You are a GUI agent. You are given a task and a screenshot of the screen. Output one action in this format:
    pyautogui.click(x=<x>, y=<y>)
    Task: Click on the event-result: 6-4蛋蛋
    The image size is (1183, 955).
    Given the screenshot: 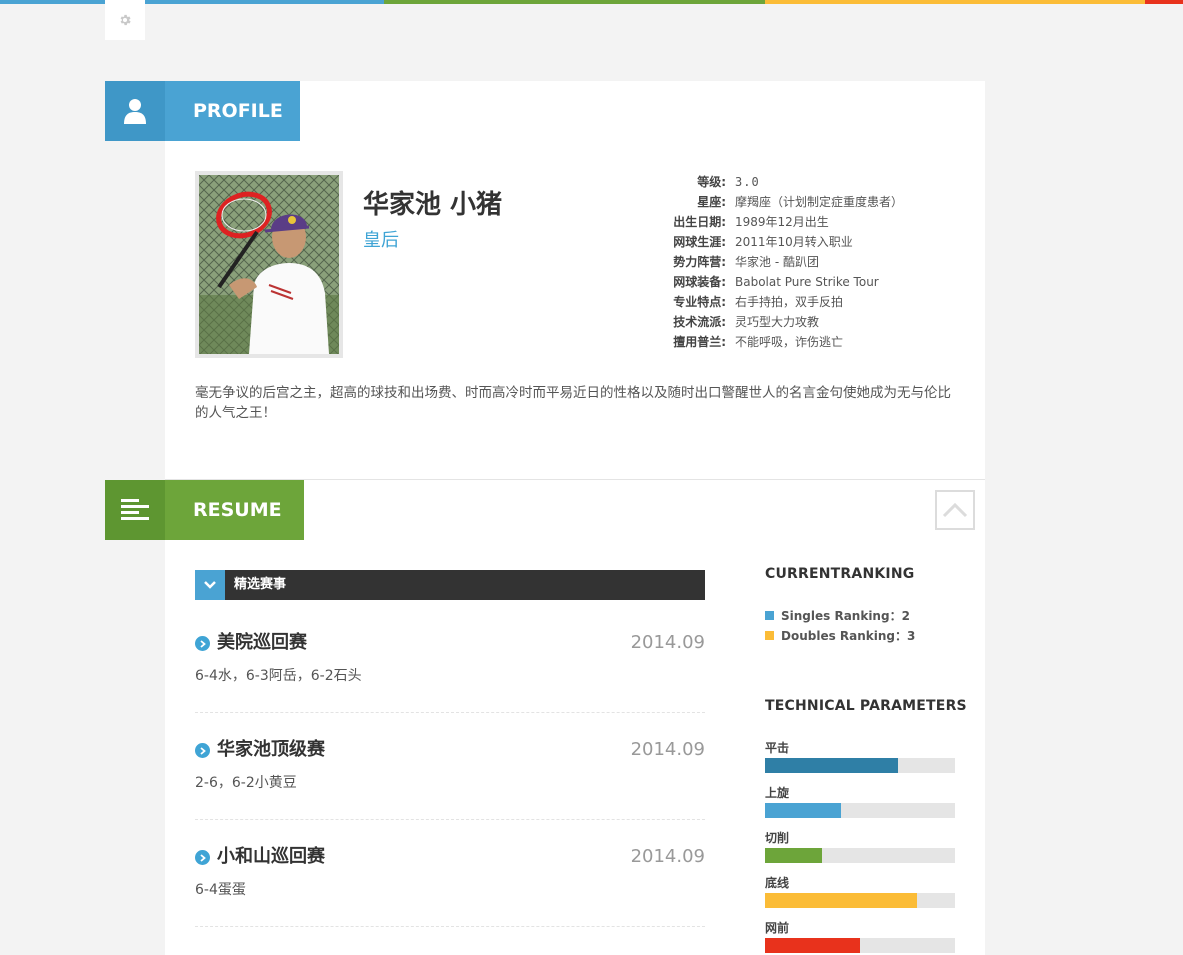 What is the action you would take?
    pyautogui.click(x=220, y=890)
    